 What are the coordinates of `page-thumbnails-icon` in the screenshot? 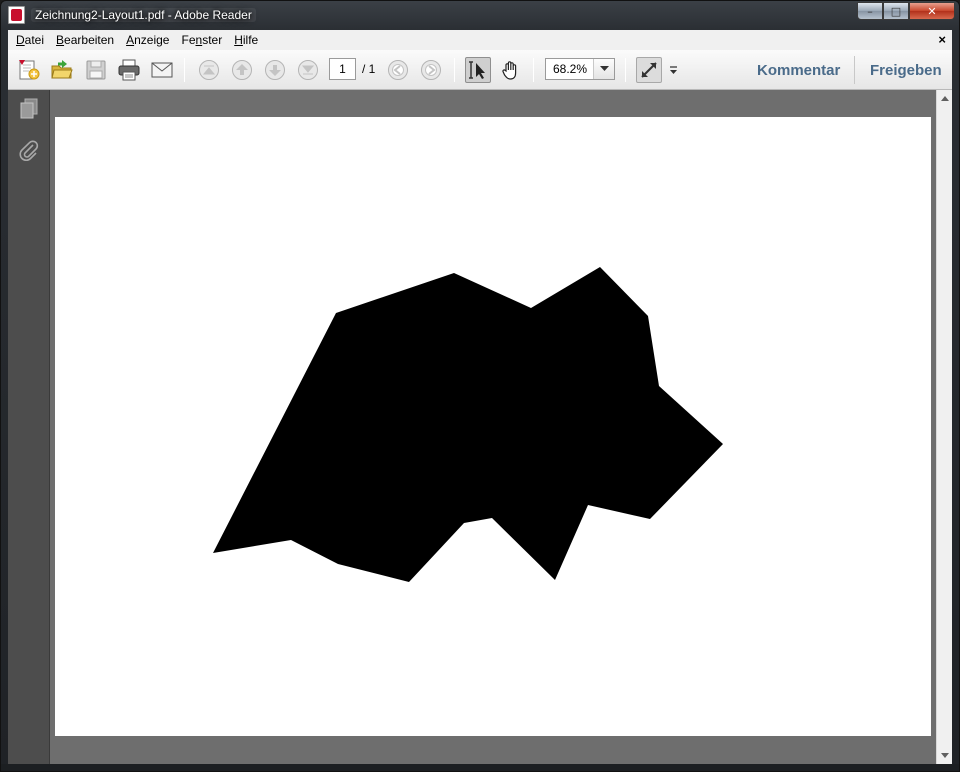 It's located at (29, 109).